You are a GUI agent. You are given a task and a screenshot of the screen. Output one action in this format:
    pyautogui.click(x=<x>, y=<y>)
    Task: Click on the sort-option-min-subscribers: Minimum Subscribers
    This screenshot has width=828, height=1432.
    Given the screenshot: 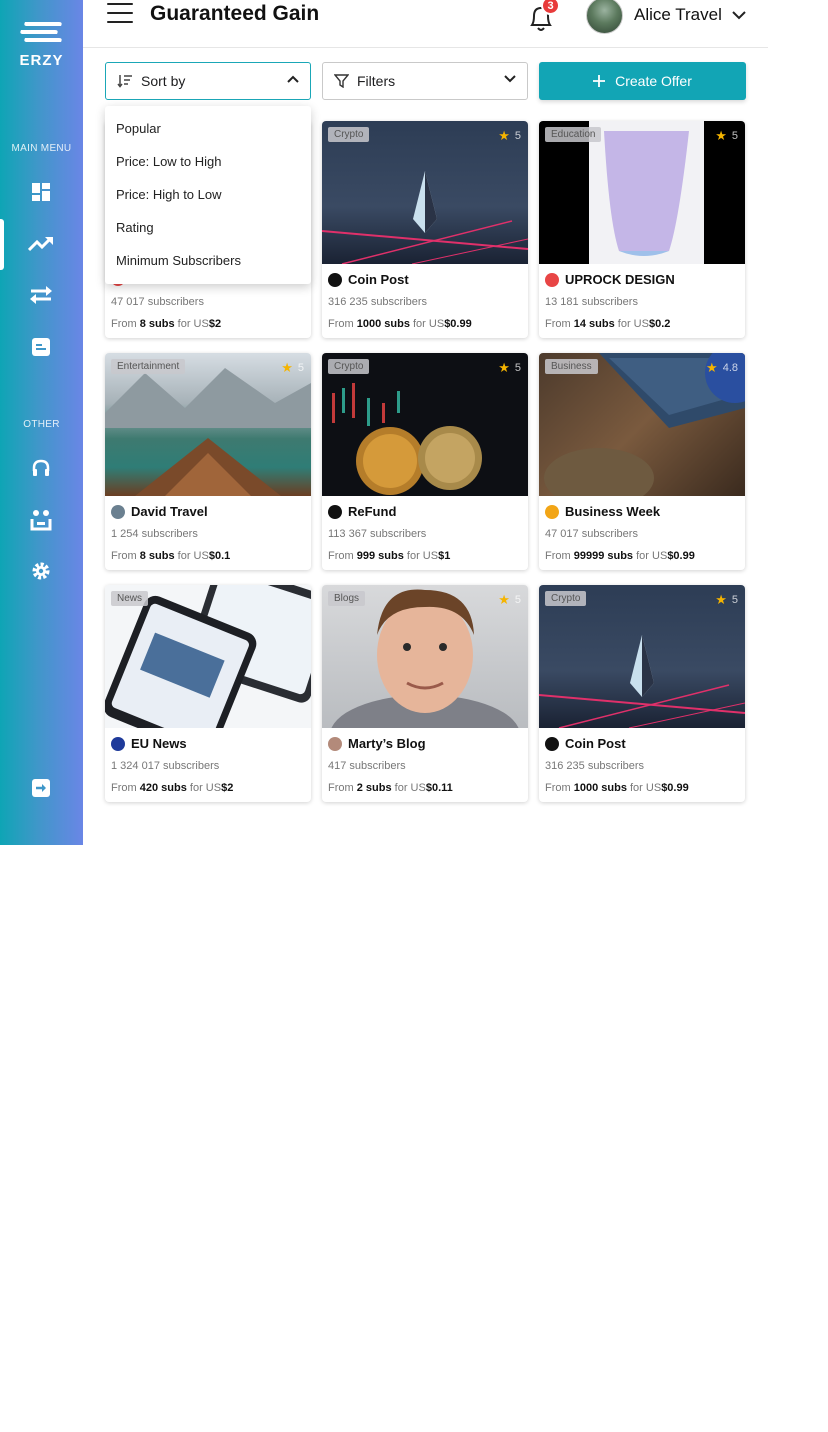 What is the action you would take?
    pyautogui.click(x=208, y=260)
    